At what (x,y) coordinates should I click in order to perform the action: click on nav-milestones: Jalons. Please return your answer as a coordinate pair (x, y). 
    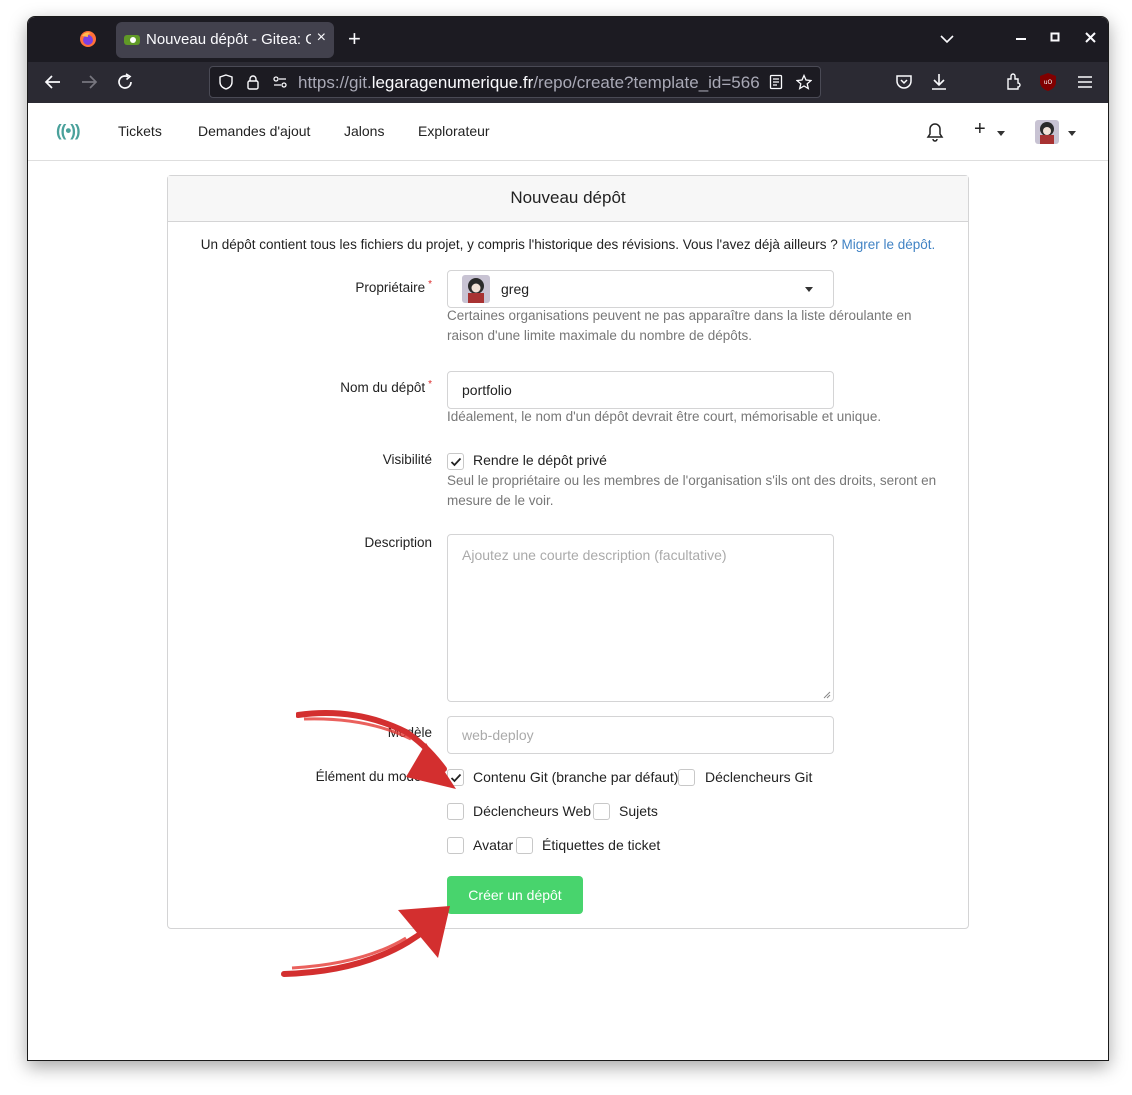
    Looking at the image, I should click on (364, 131).